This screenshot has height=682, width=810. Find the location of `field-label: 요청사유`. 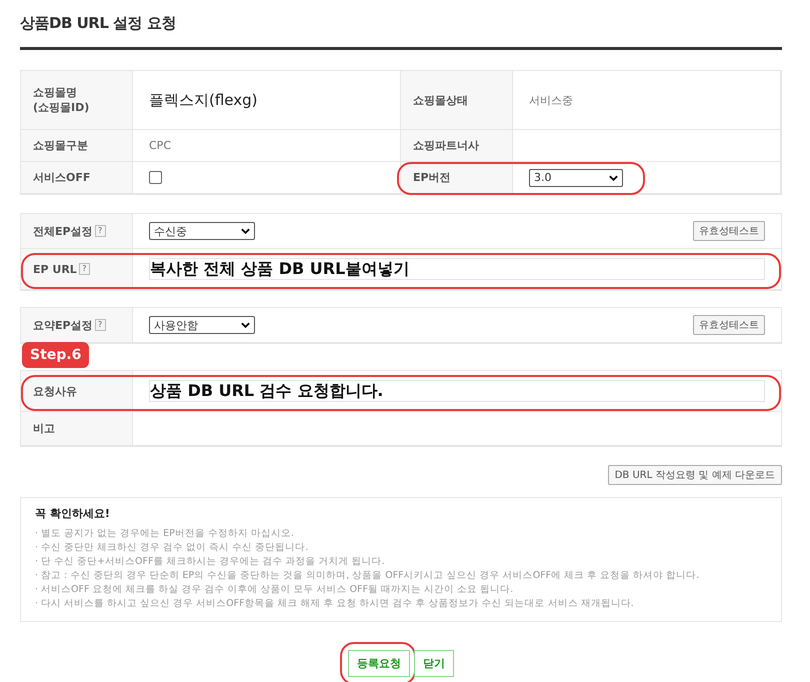

field-label: 요청사유 is located at coordinates (55, 391).